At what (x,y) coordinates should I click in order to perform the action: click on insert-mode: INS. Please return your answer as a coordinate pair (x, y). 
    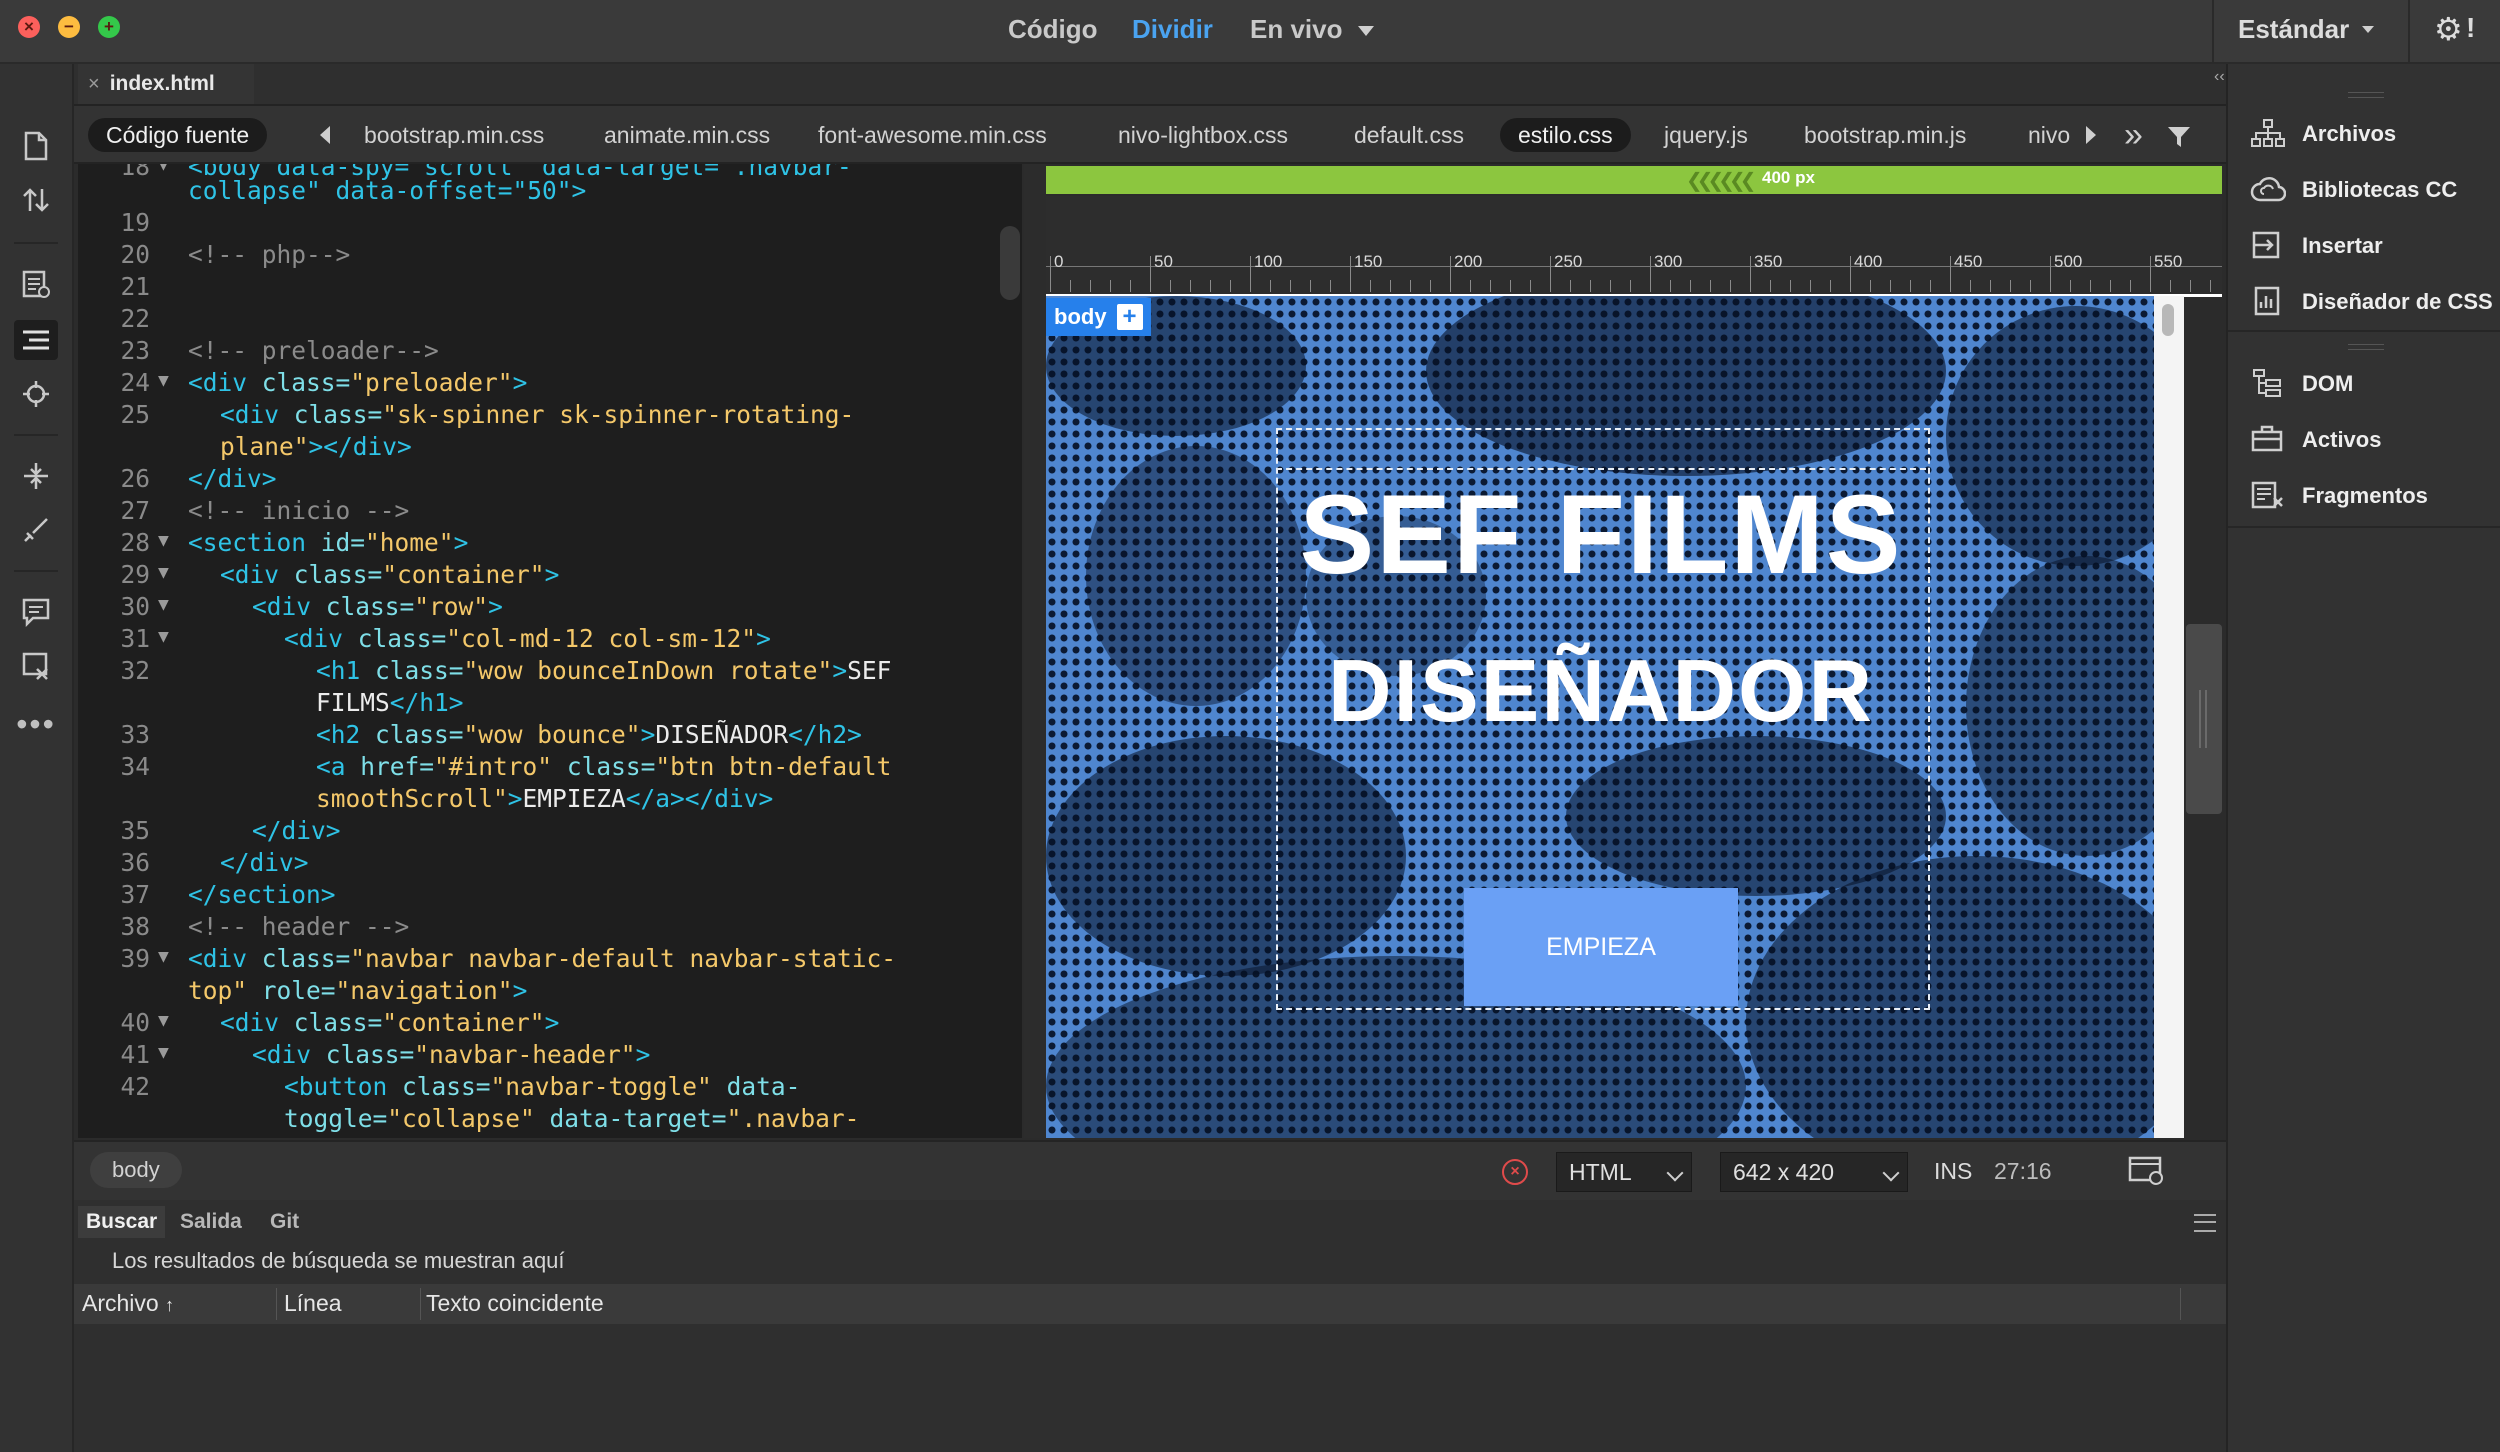
    Looking at the image, I should click on (1953, 1171).